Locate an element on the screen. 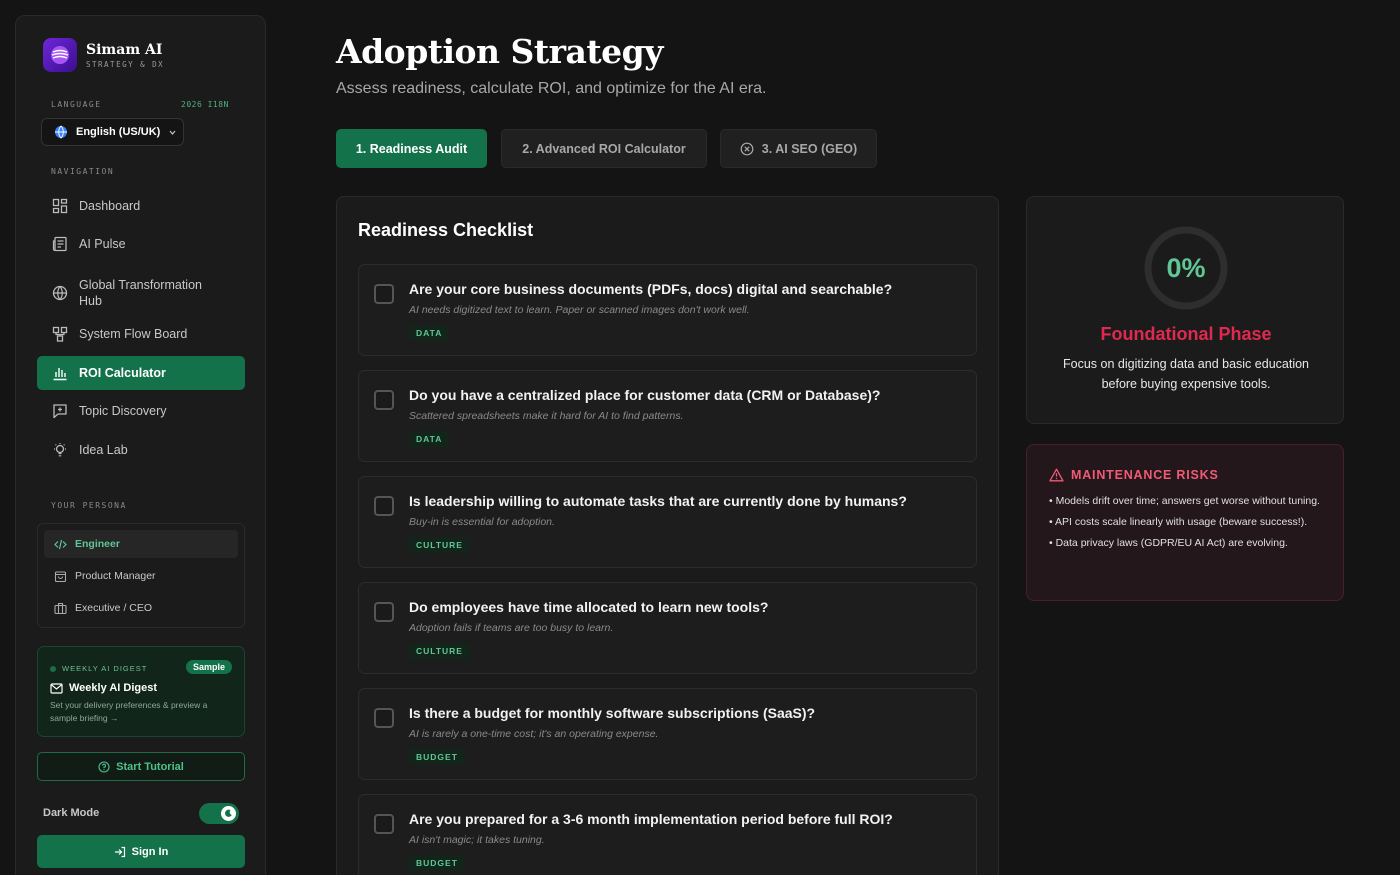 The width and height of the screenshot is (1400, 875). grid-icon is located at coordinates (60, 206).